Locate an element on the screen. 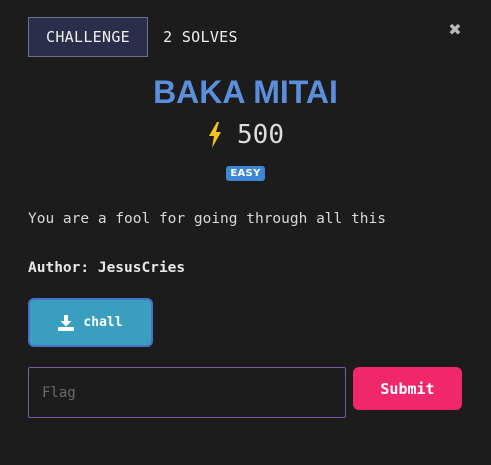  tab-challenge: CHALLENGE is located at coordinates (88, 37).